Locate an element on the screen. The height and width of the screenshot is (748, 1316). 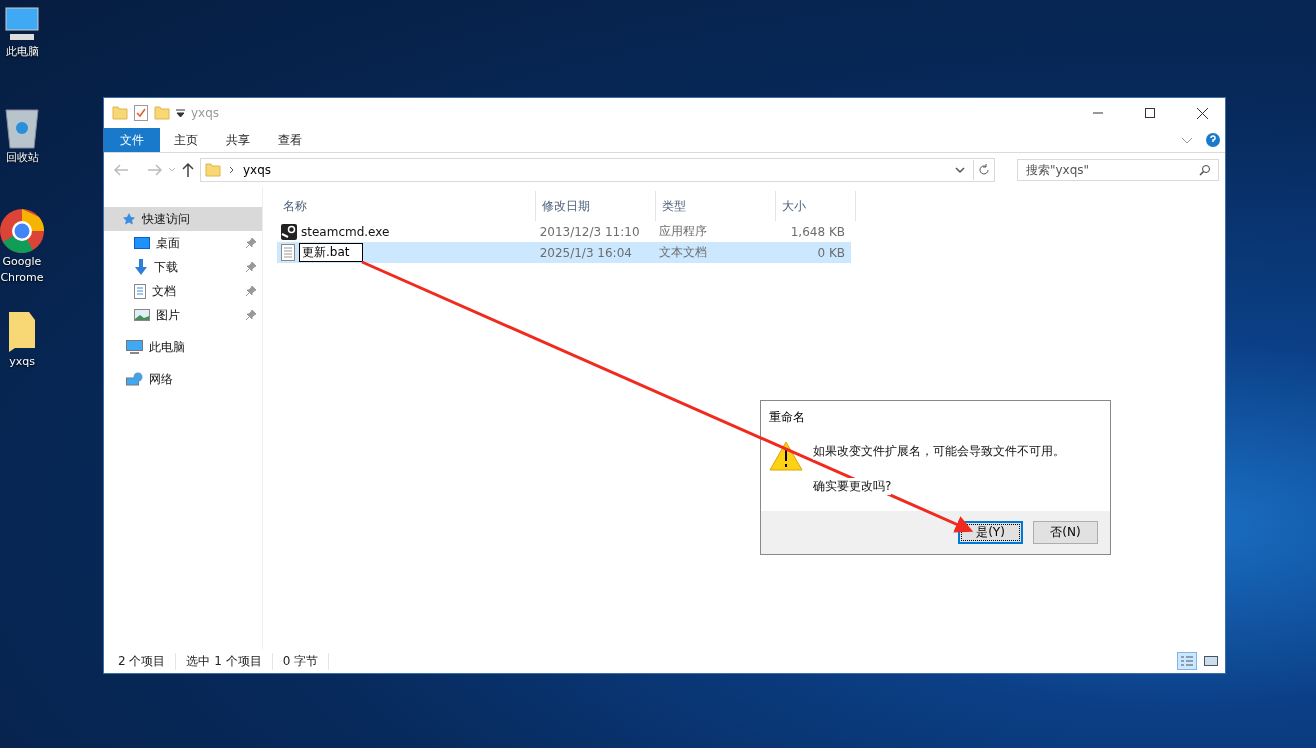
search-icon is located at coordinates (1205, 170).